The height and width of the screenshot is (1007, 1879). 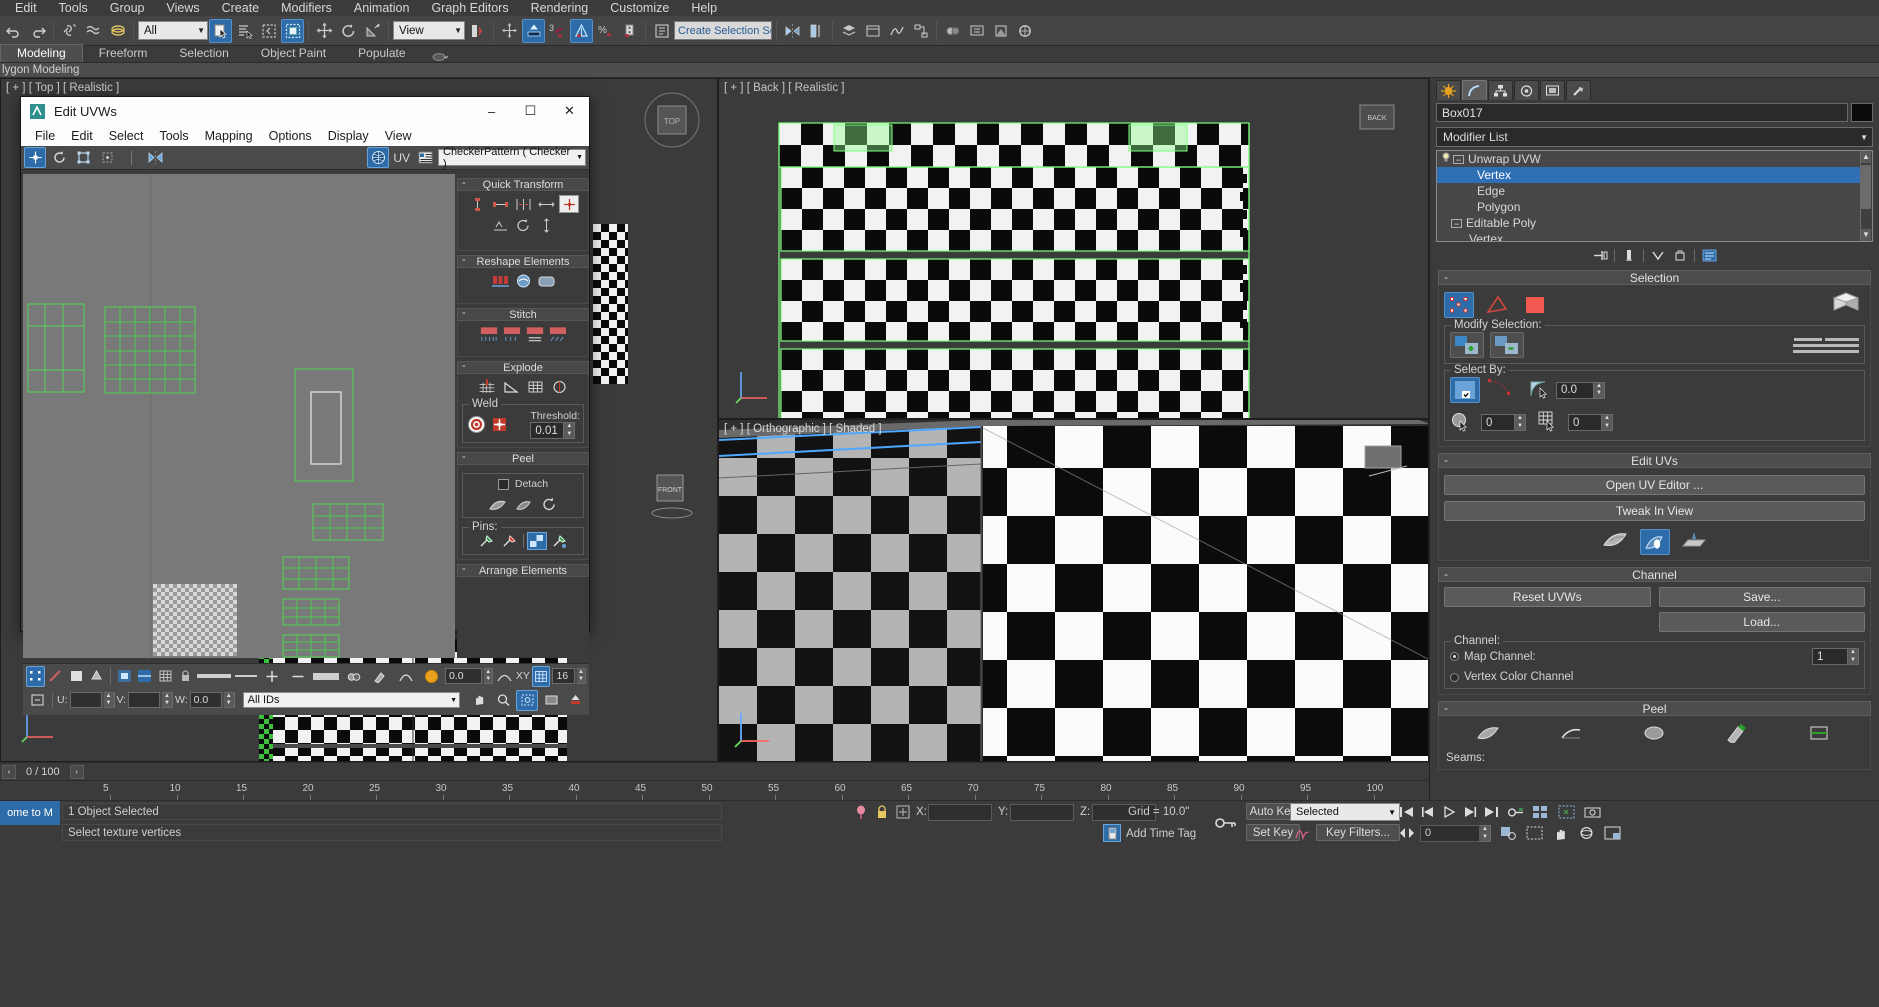 I want to click on falloff-value-field: 0.0, so click(x=463, y=676).